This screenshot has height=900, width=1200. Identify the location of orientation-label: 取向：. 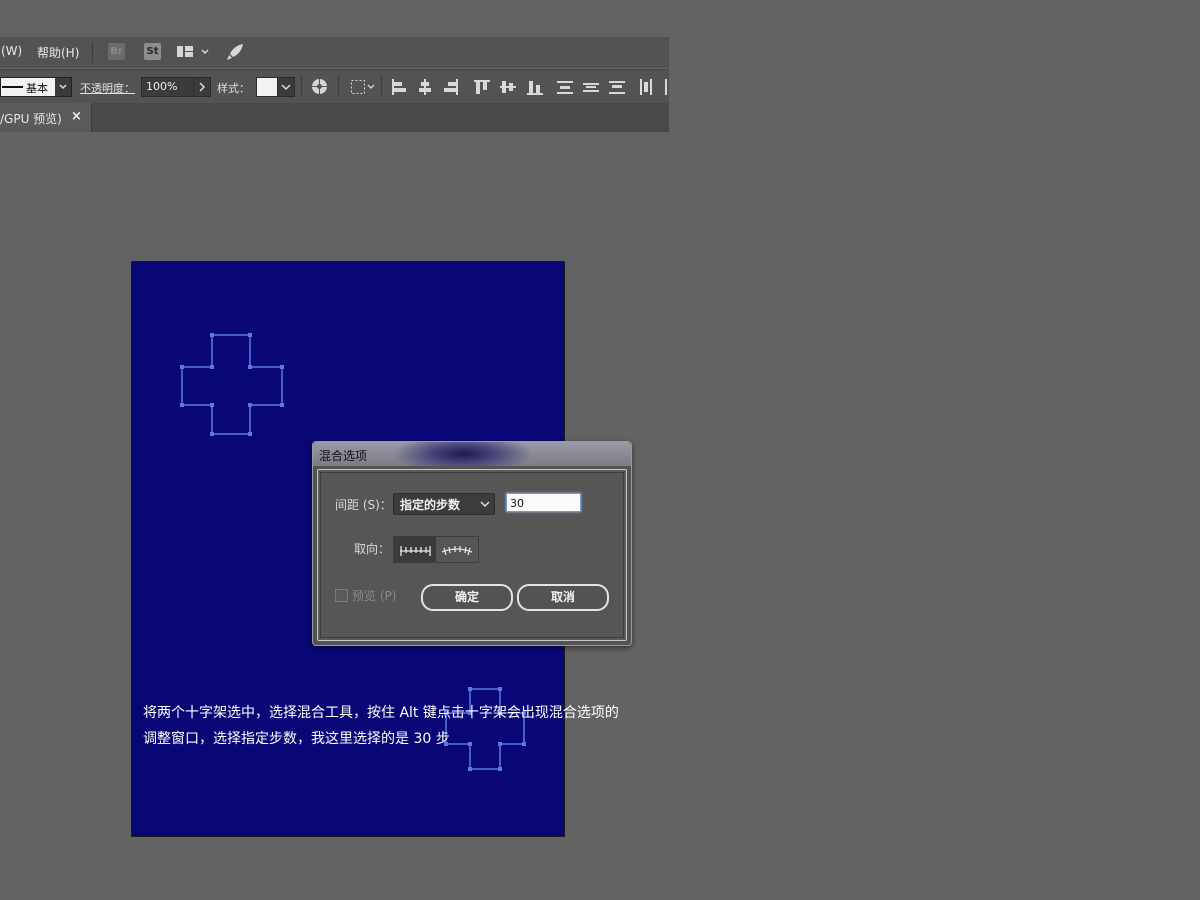
(372, 549).